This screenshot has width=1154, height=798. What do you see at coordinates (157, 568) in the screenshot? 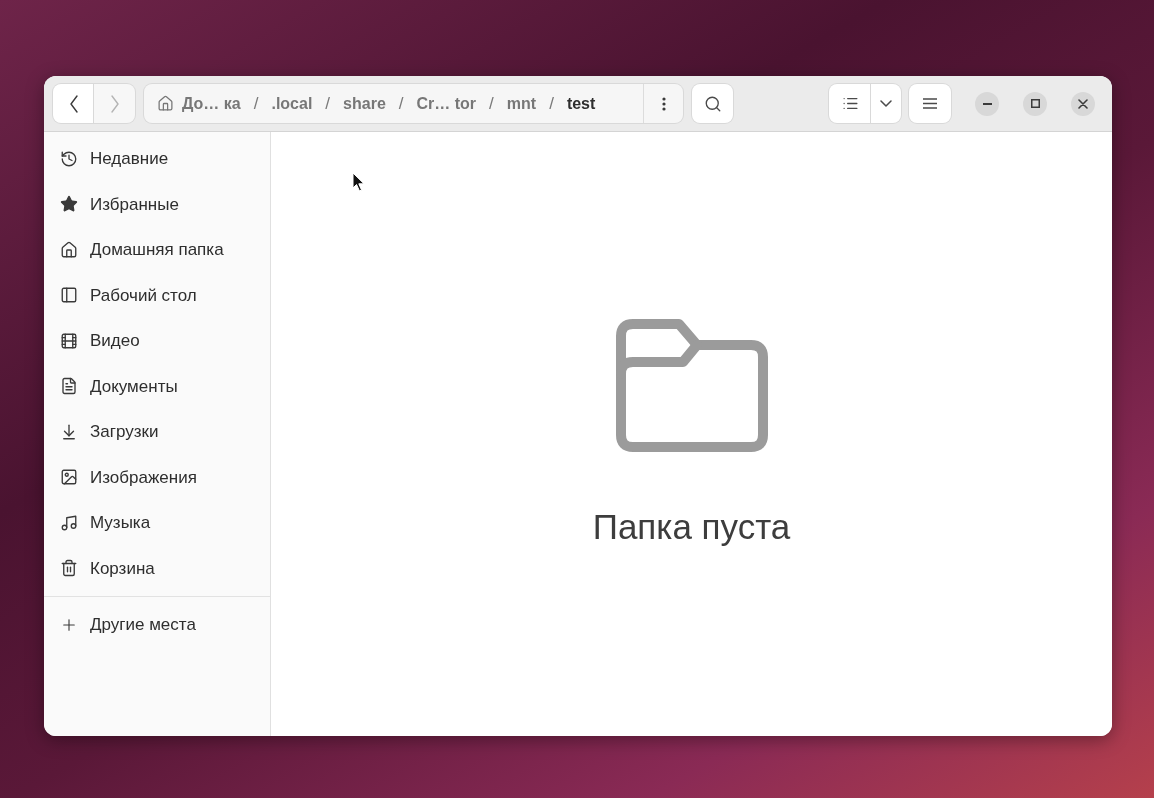
I see `sidebar-item: Корзина` at bounding box center [157, 568].